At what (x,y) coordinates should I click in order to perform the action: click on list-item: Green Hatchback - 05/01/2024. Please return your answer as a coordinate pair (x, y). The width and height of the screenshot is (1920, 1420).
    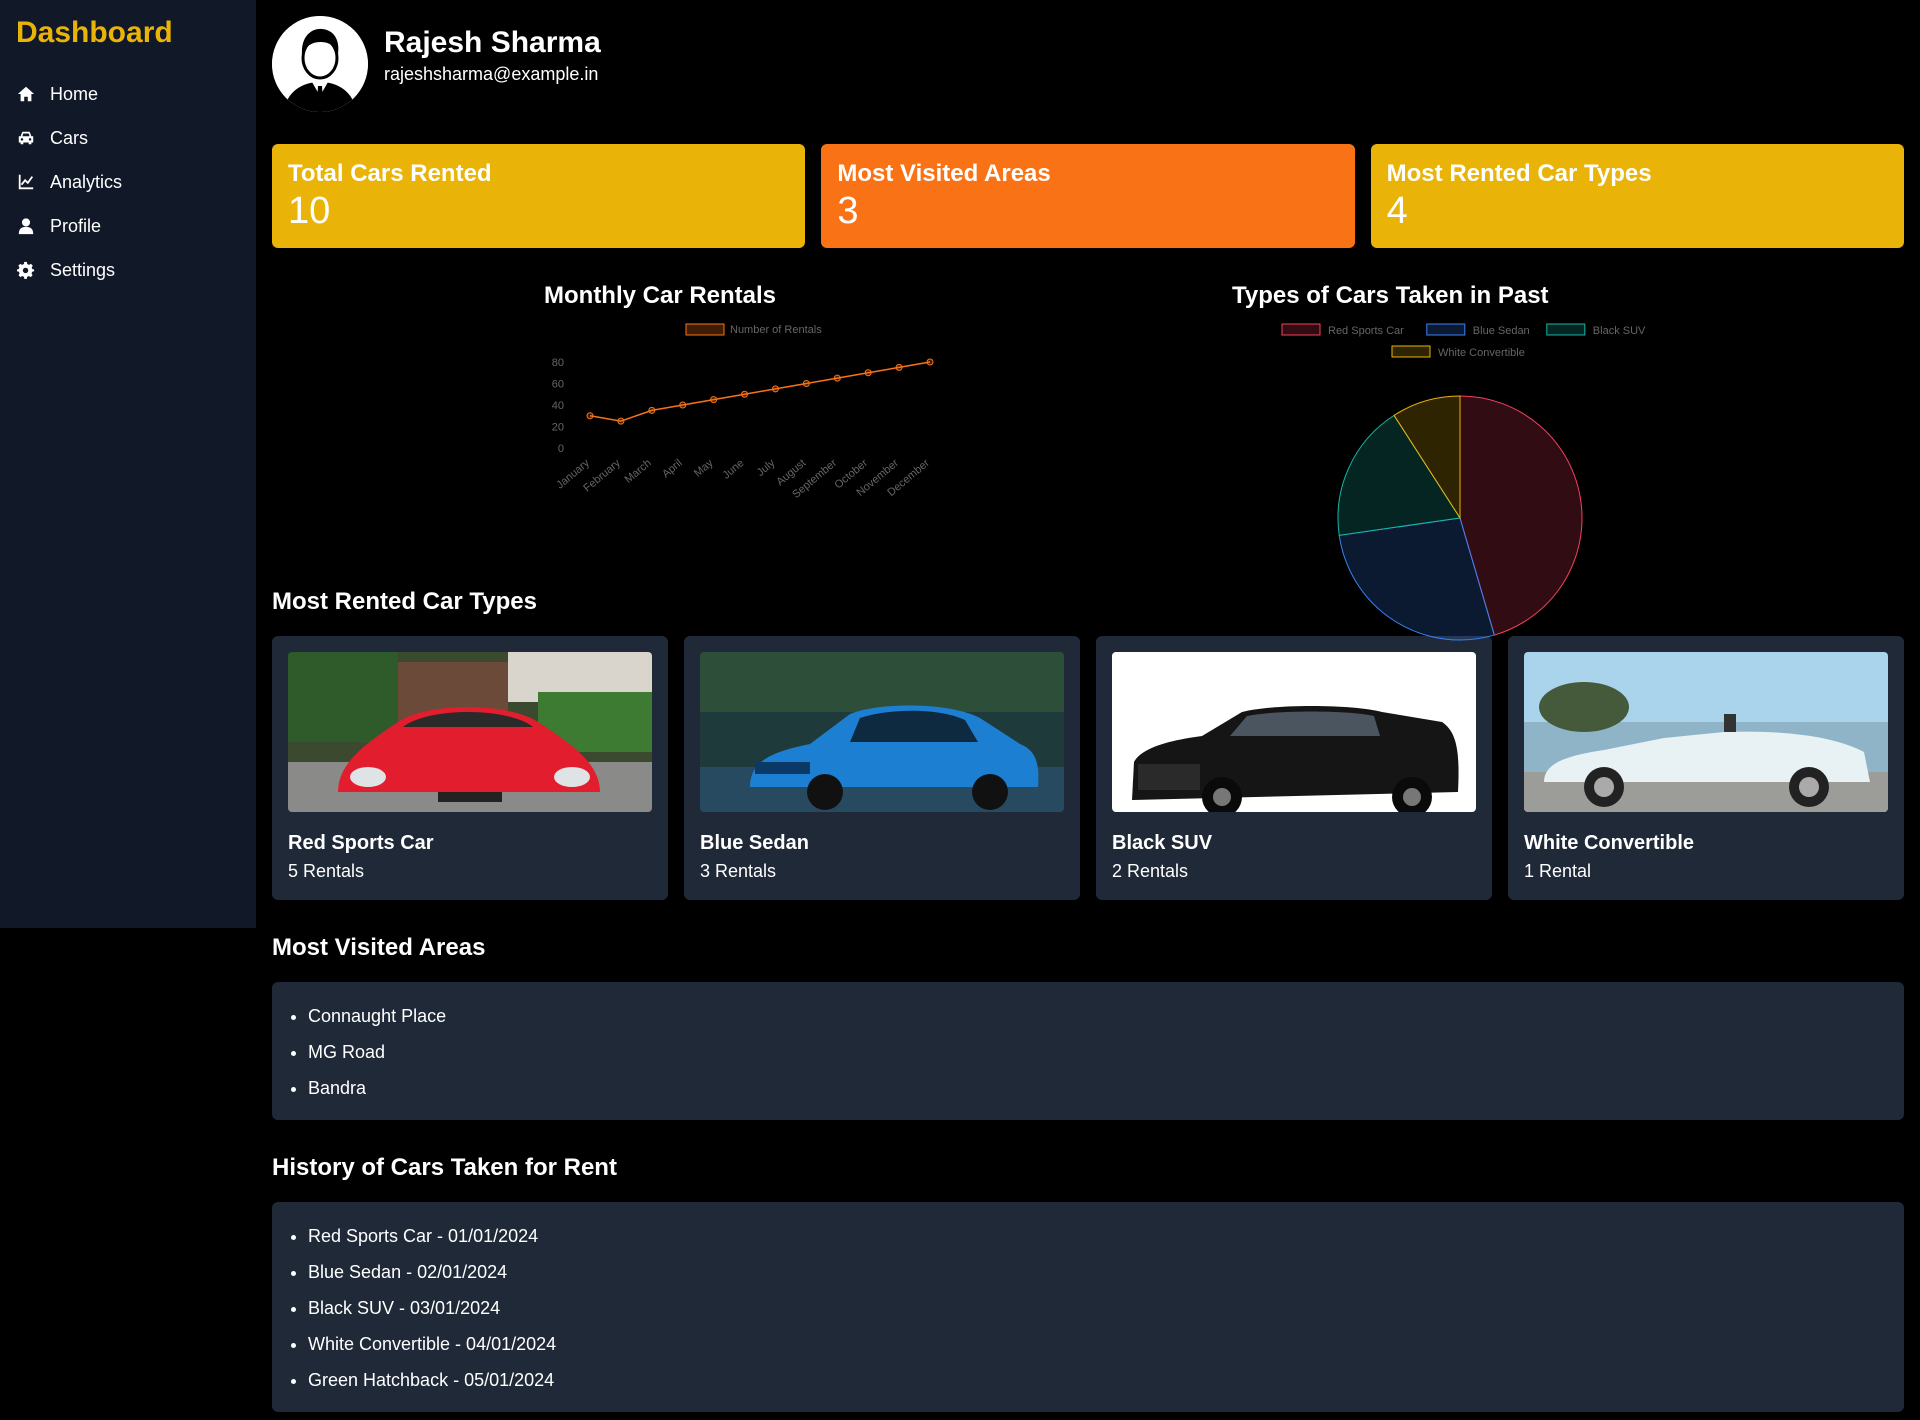
    Looking at the image, I should click on (1096, 1380).